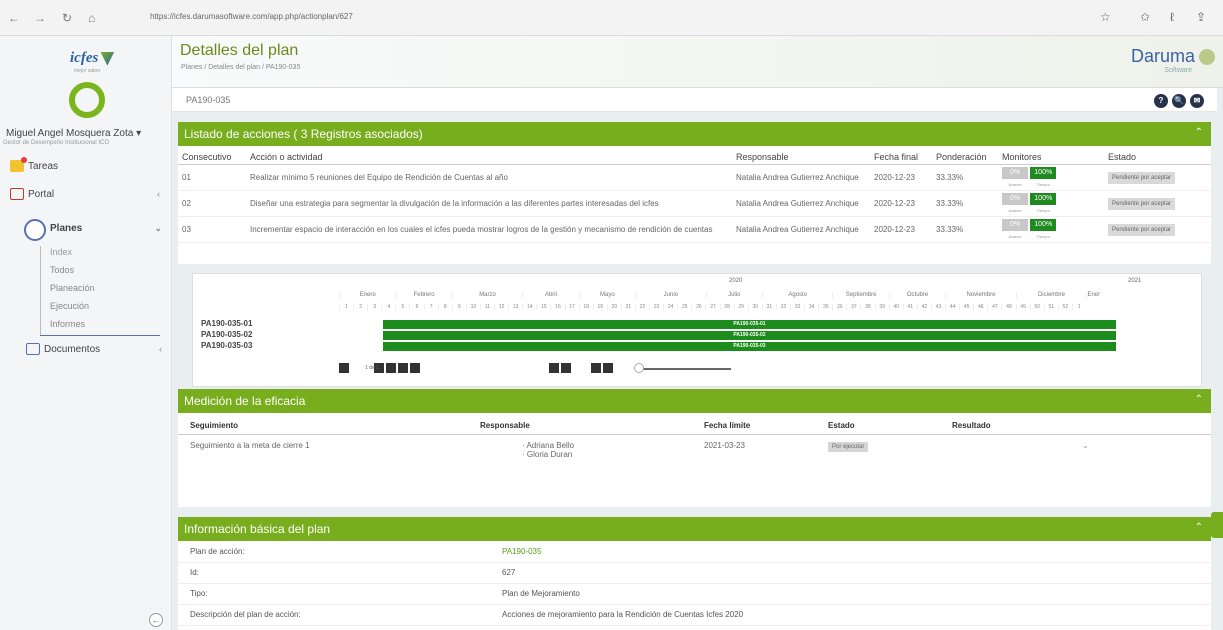  What do you see at coordinates (67, 324) in the screenshot?
I see `sidebar-subitem-informes: Informes` at bounding box center [67, 324].